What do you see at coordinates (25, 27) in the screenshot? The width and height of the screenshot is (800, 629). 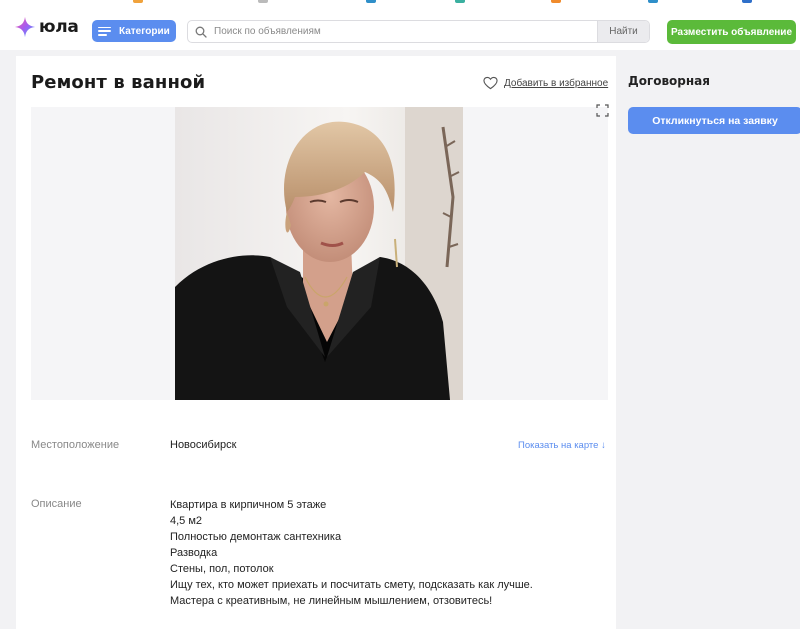 I see `star-icon` at bounding box center [25, 27].